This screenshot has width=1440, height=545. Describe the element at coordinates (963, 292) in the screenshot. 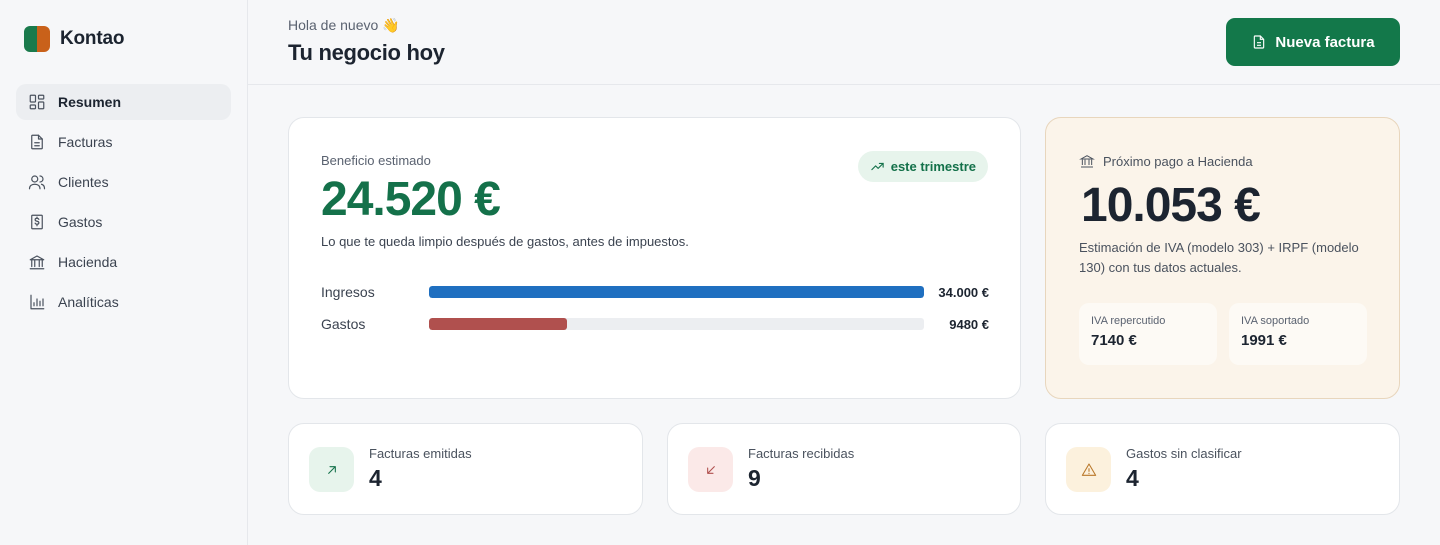

I see `income-value: 34.000 €` at that location.